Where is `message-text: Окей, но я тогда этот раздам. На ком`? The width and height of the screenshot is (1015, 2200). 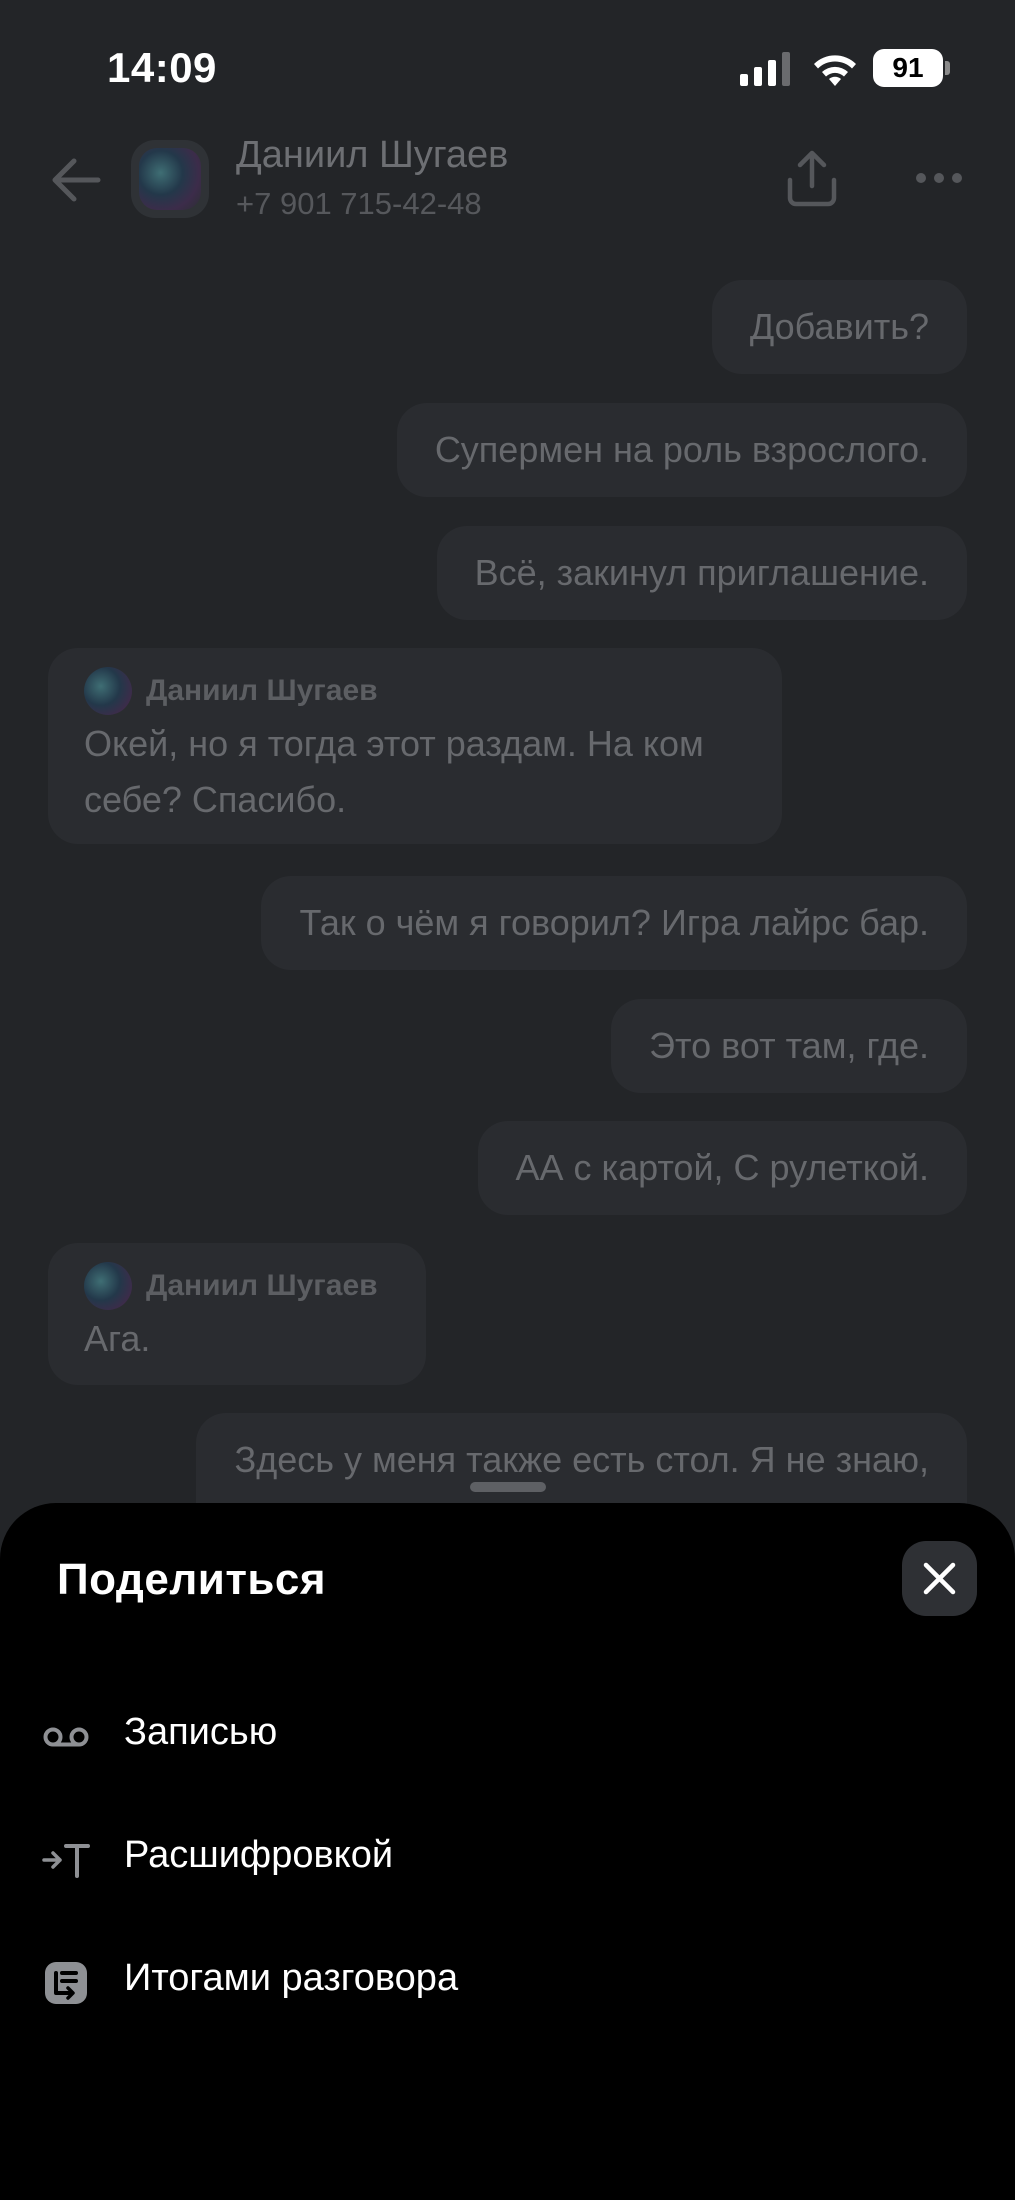 message-text: Окей, но я тогда этот раздам. На ком is located at coordinates (394, 743).